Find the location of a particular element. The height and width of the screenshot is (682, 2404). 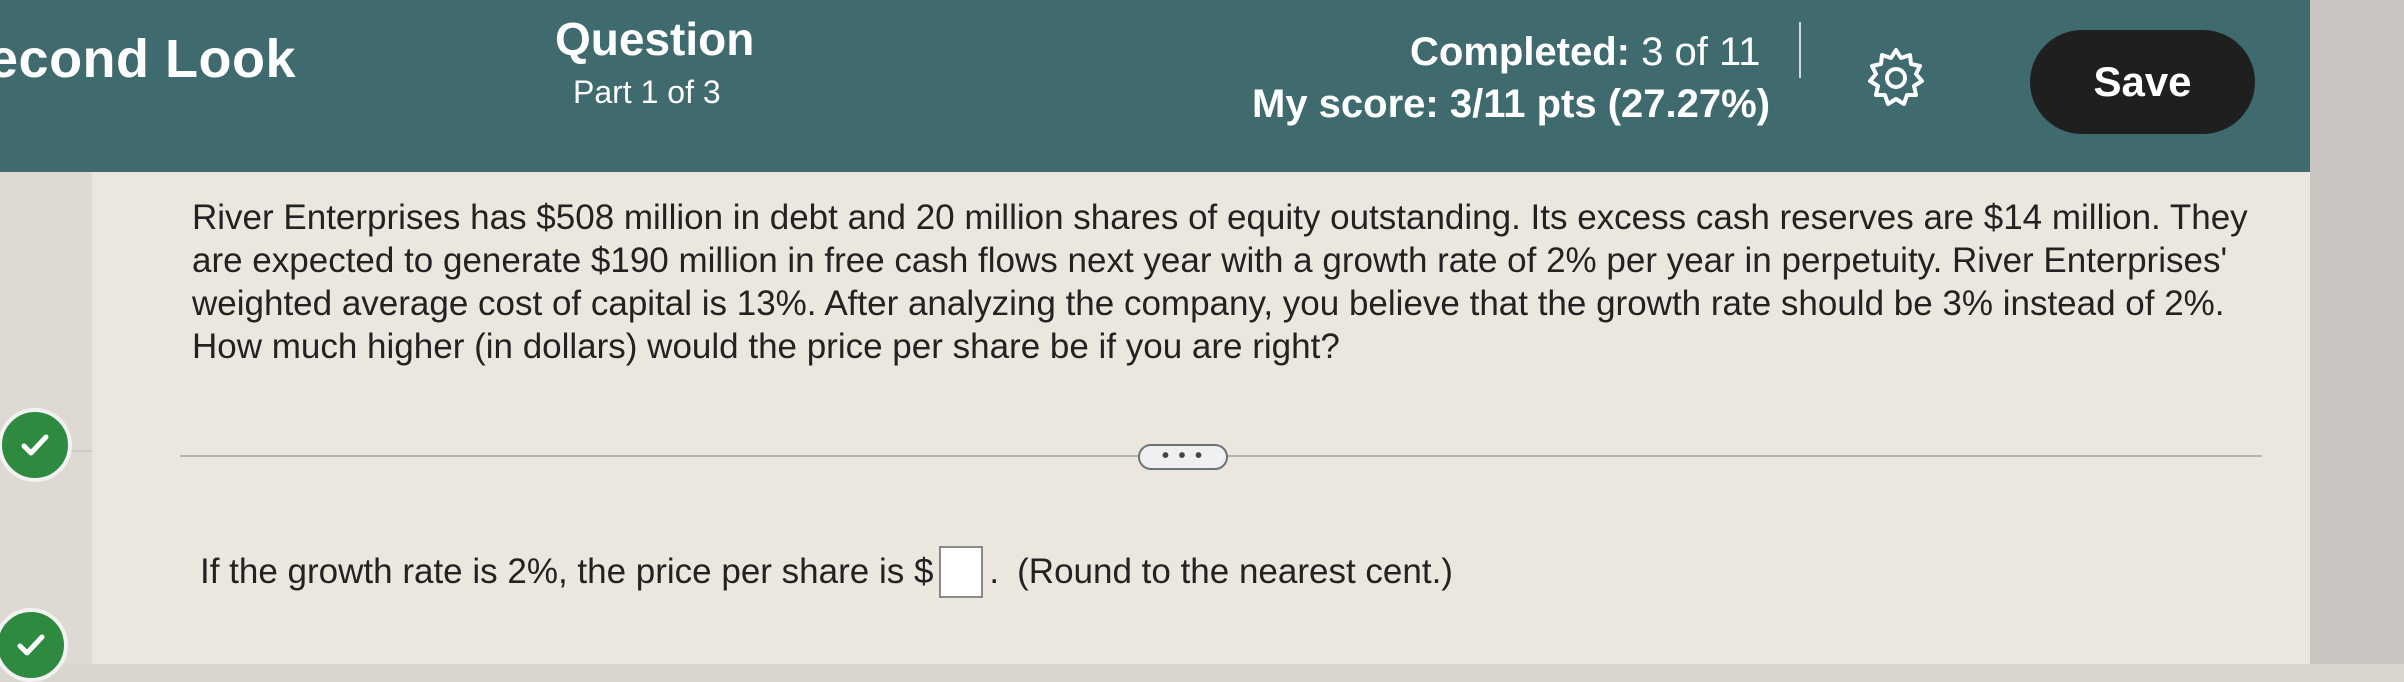

save-button: Save is located at coordinates (2142, 82).